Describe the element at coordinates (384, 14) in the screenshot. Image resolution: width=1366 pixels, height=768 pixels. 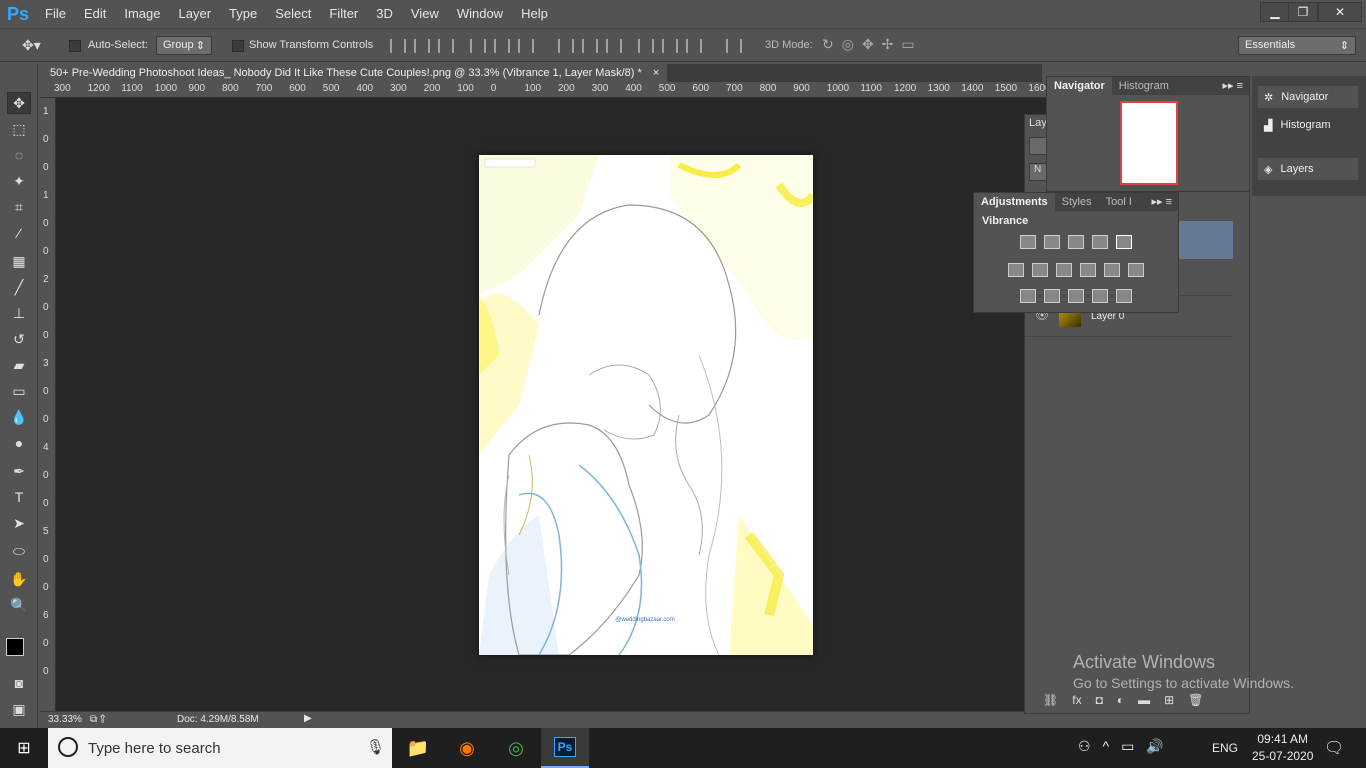
I see `menu-3d: 3D` at that location.